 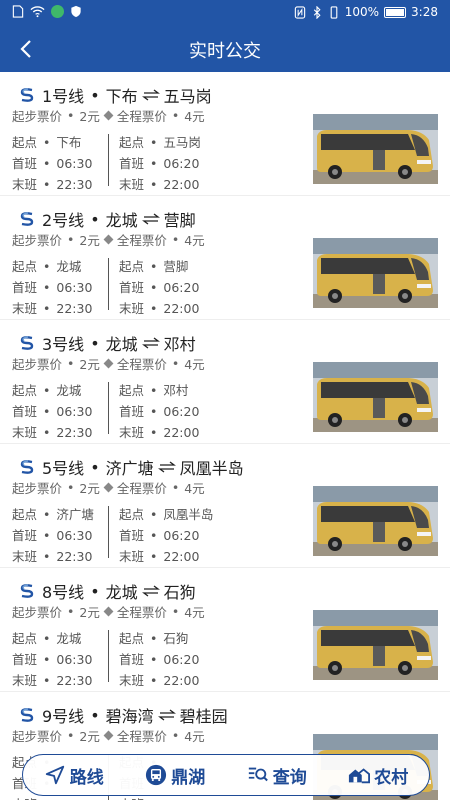 What do you see at coordinates (63, 220) in the screenshot?
I see `route-name: 2号线` at bounding box center [63, 220].